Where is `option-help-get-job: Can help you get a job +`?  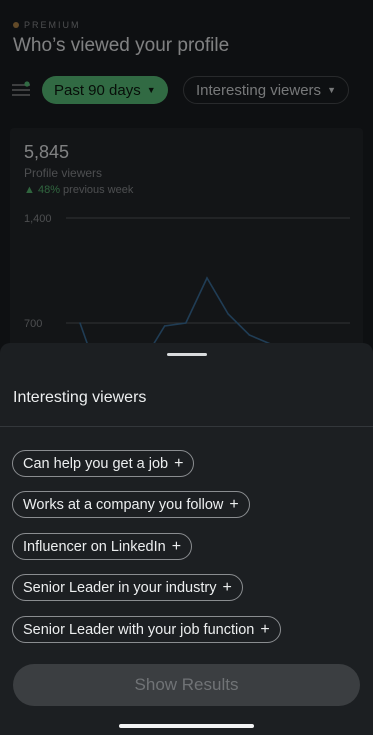
option-help-get-job: Can help you get a job + is located at coordinates (103, 463).